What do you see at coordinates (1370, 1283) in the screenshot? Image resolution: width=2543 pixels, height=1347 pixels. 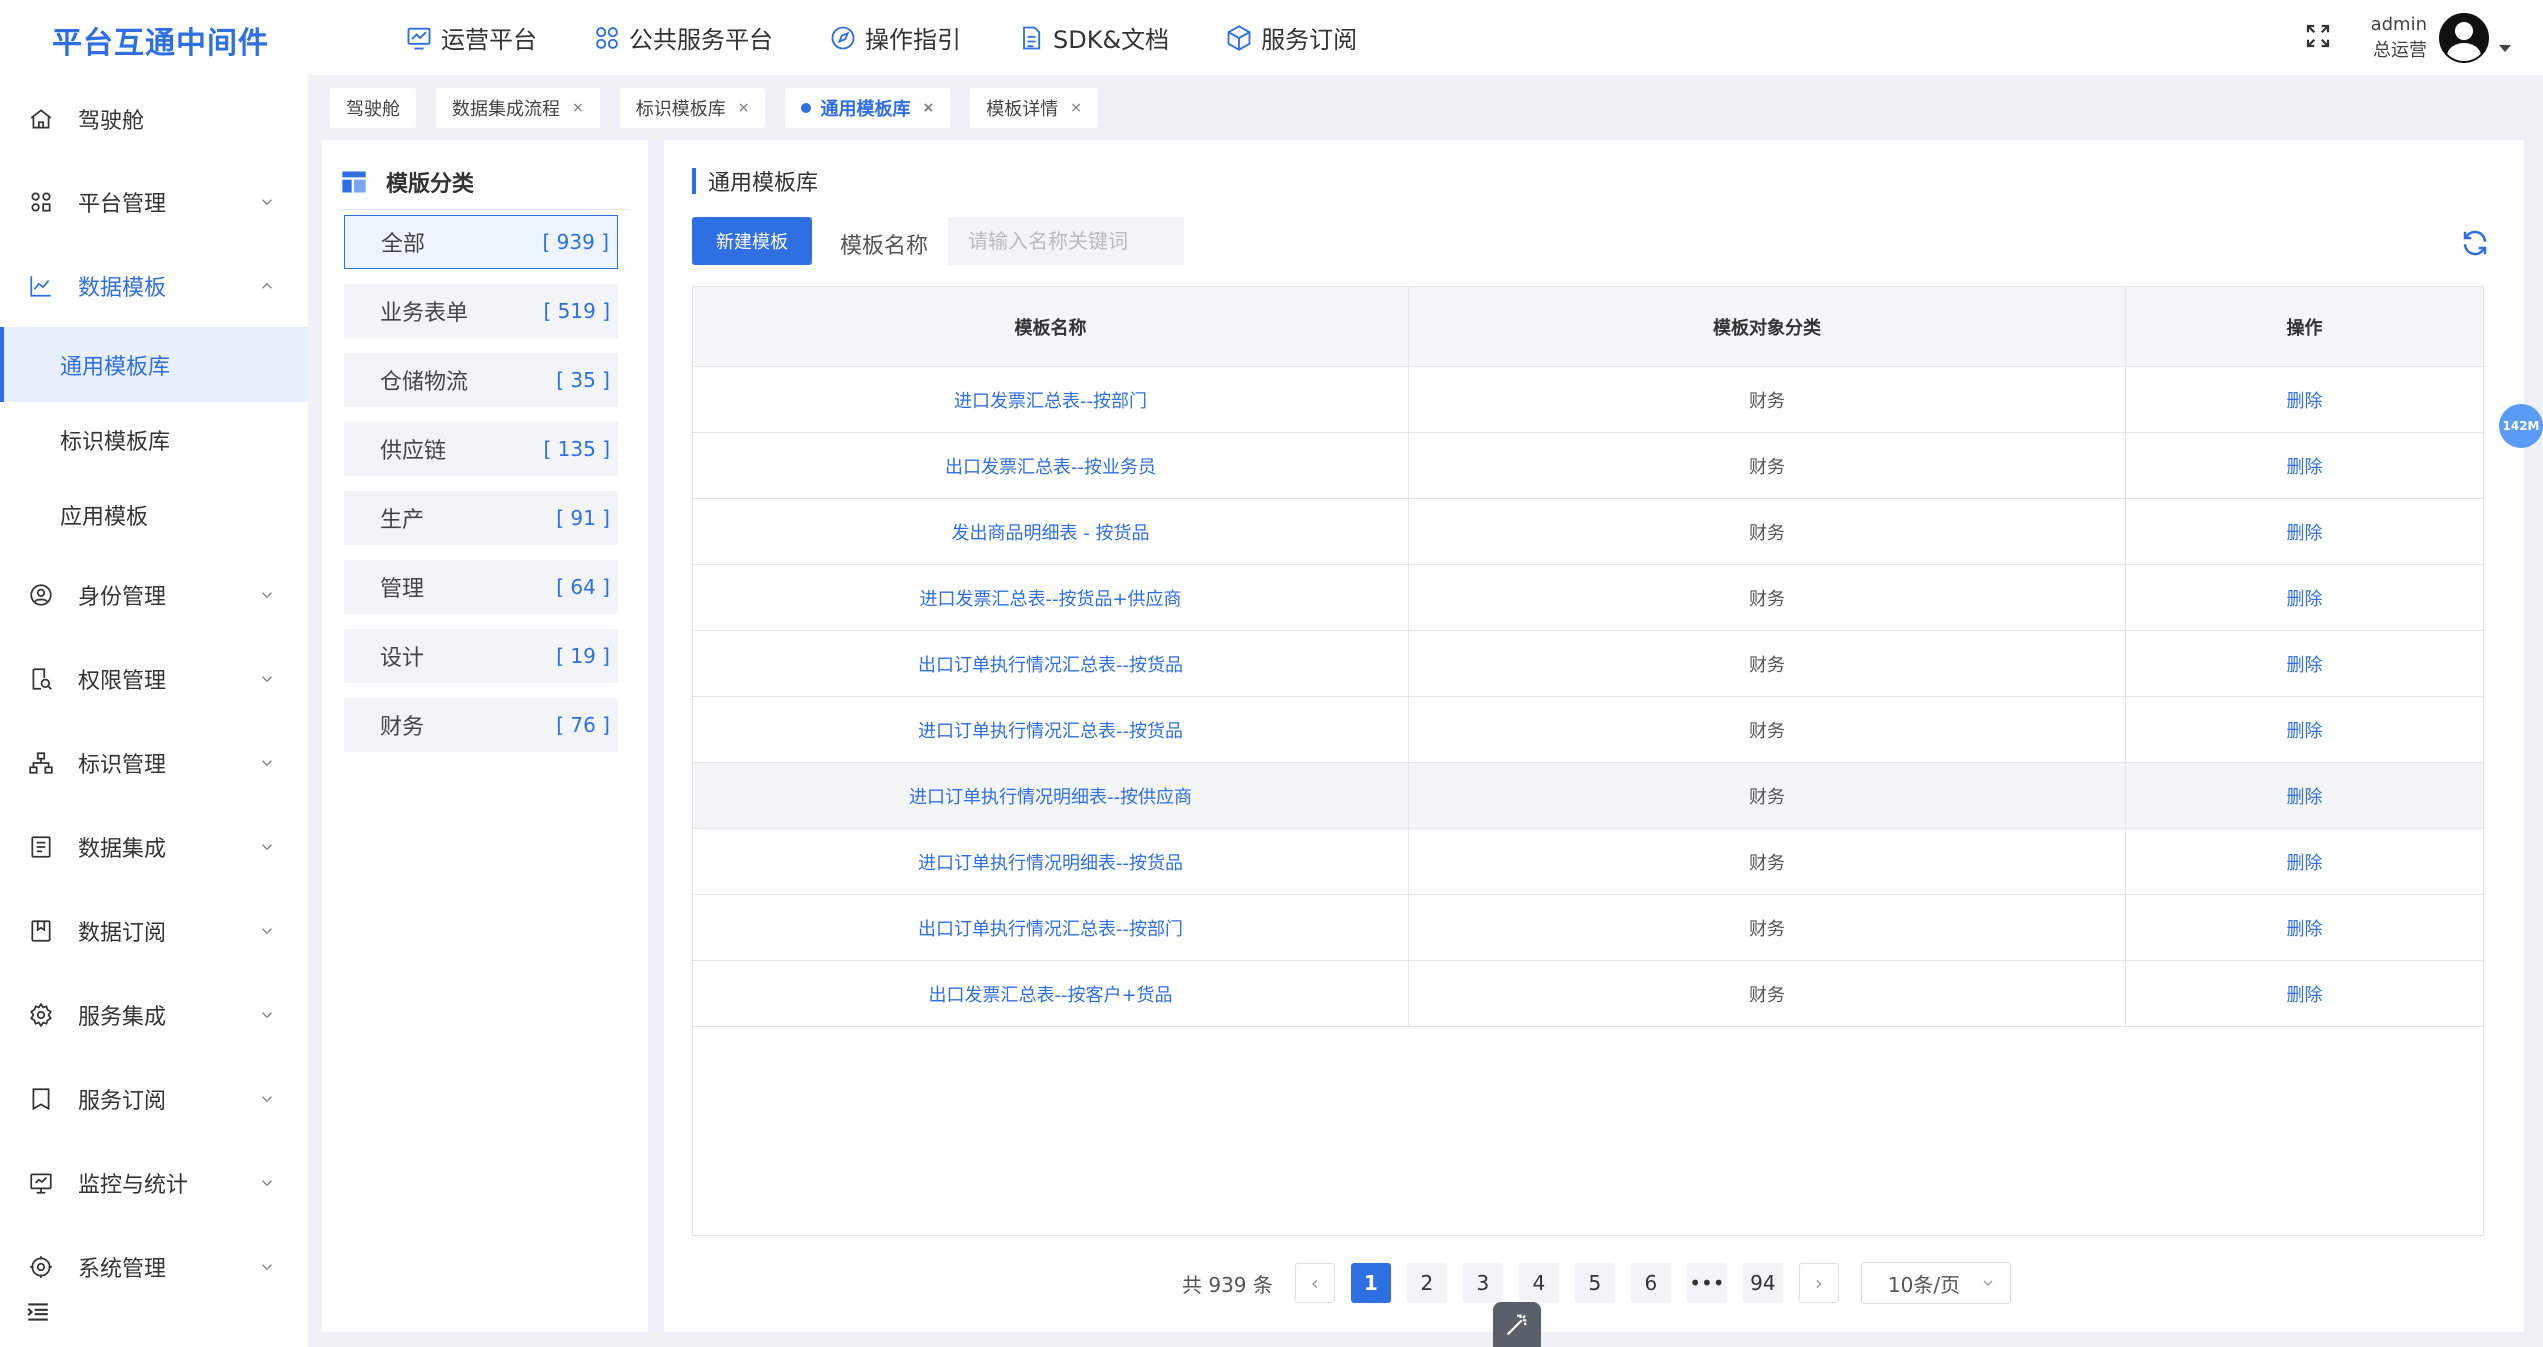 I see `page-button: 1` at bounding box center [1370, 1283].